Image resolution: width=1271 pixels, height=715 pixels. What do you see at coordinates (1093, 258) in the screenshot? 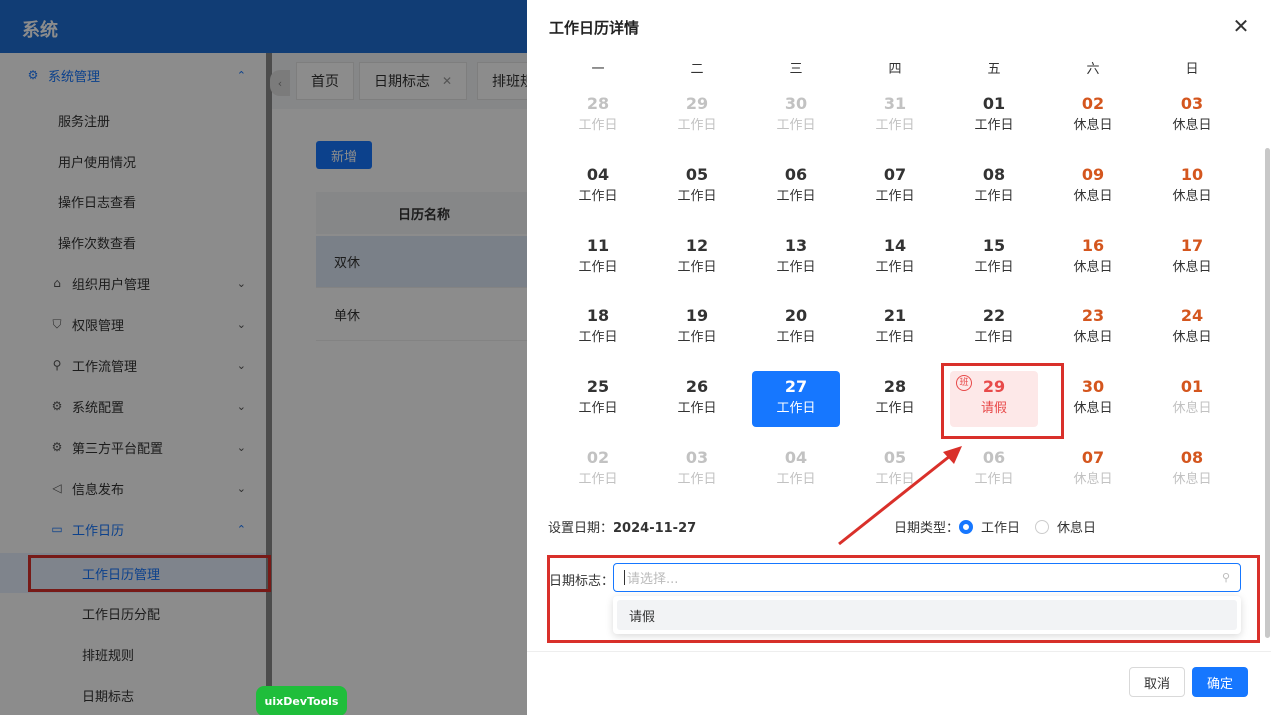
I see `calendar-day: 16 休息日` at bounding box center [1093, 258].